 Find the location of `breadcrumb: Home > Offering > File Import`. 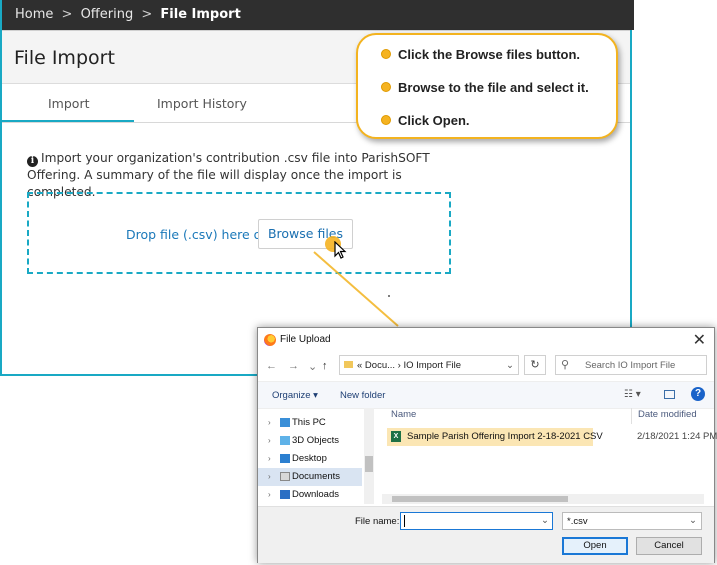

breadcrumb: Home > Offering > File Import is located at coordinates (318, 15).